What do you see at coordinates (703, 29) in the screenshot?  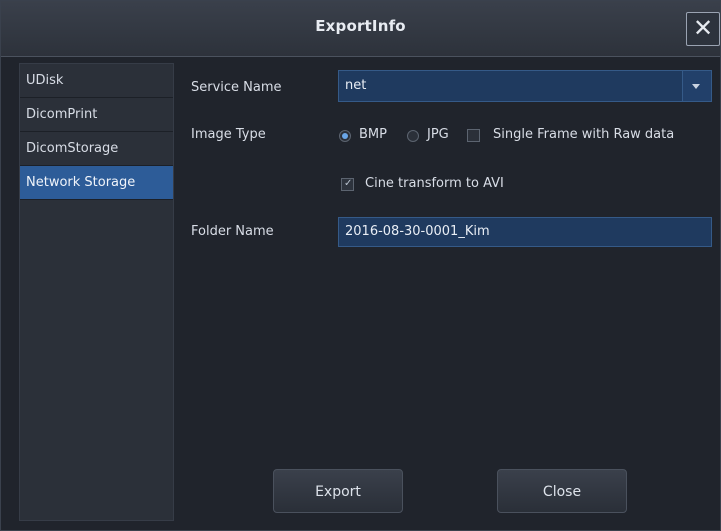 I see `close-icon: ✕` at bounding box center [703, 29].